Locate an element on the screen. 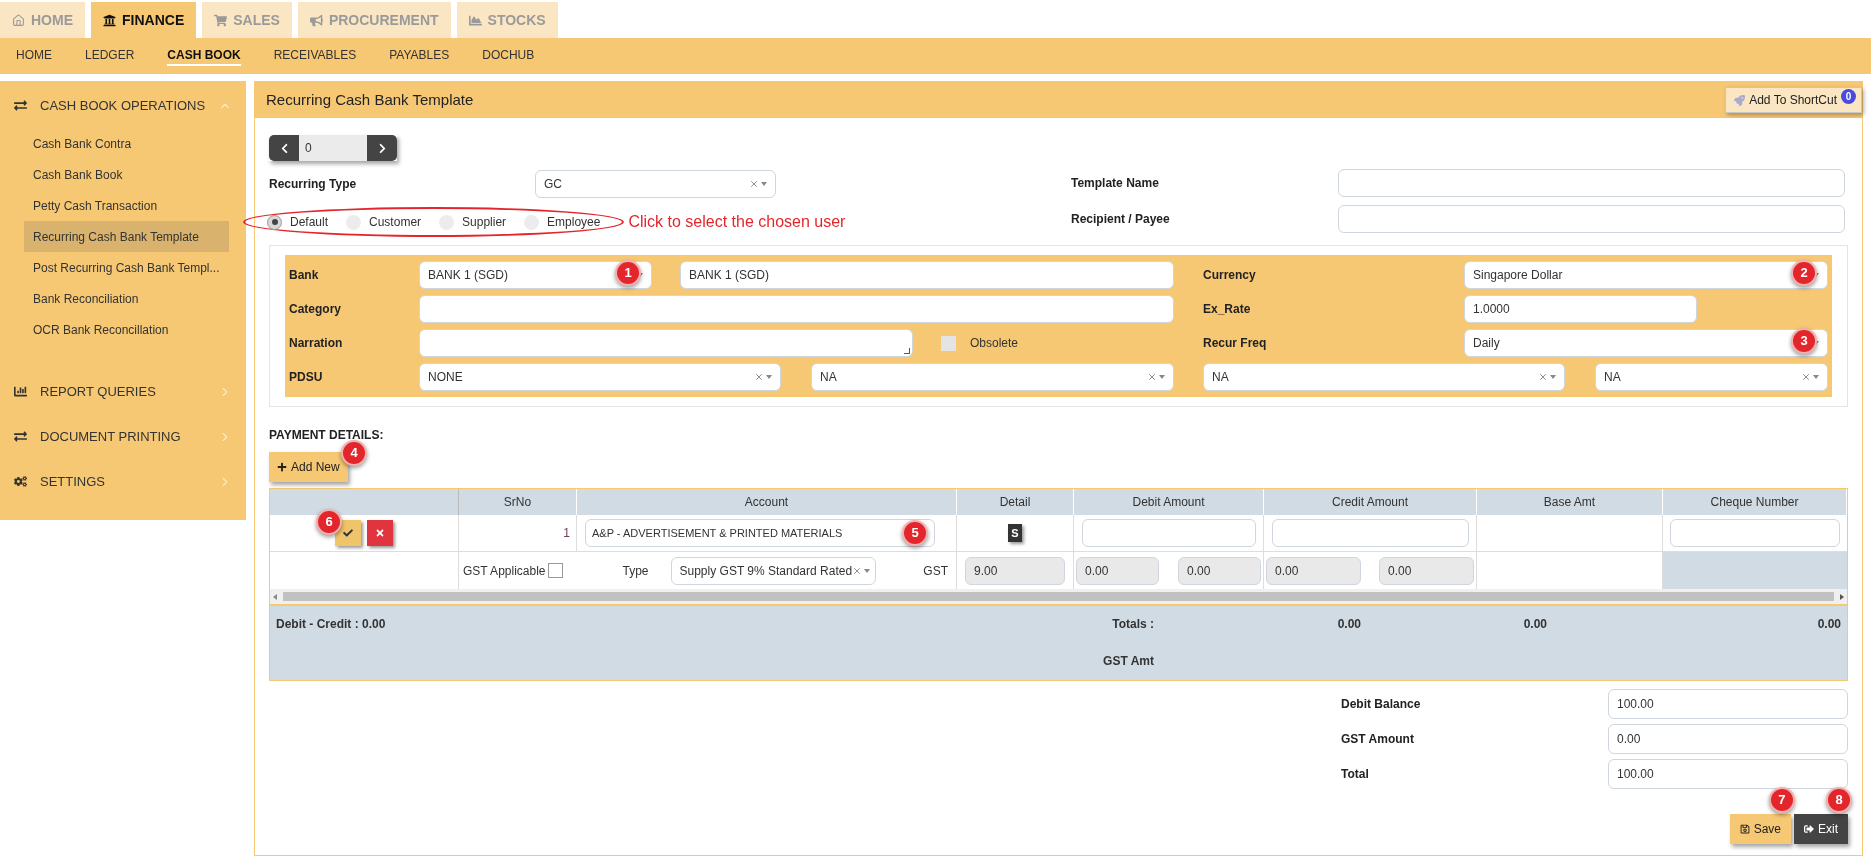  nav-link: CASH BOOK is located at coordinates (204, 56).